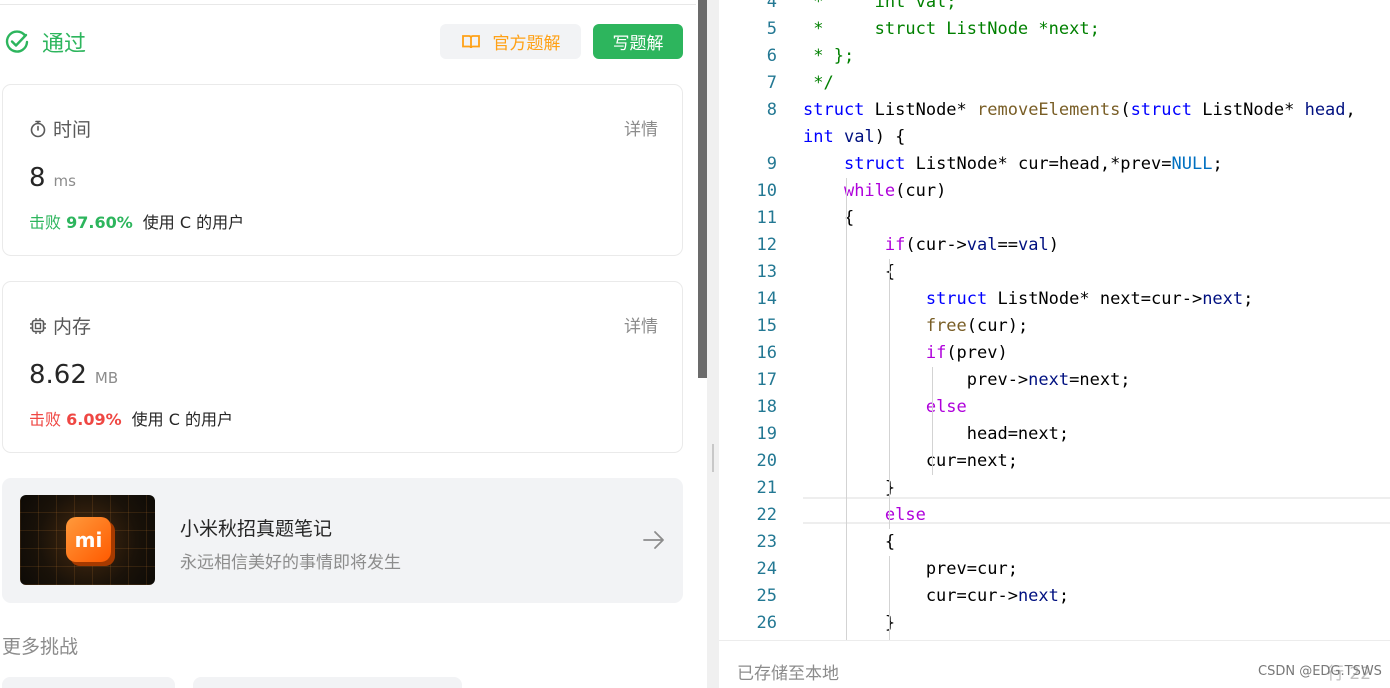 The height and width of the screenshot is (688, 1390). I want to click on panel-splitter, so click(713, 344).